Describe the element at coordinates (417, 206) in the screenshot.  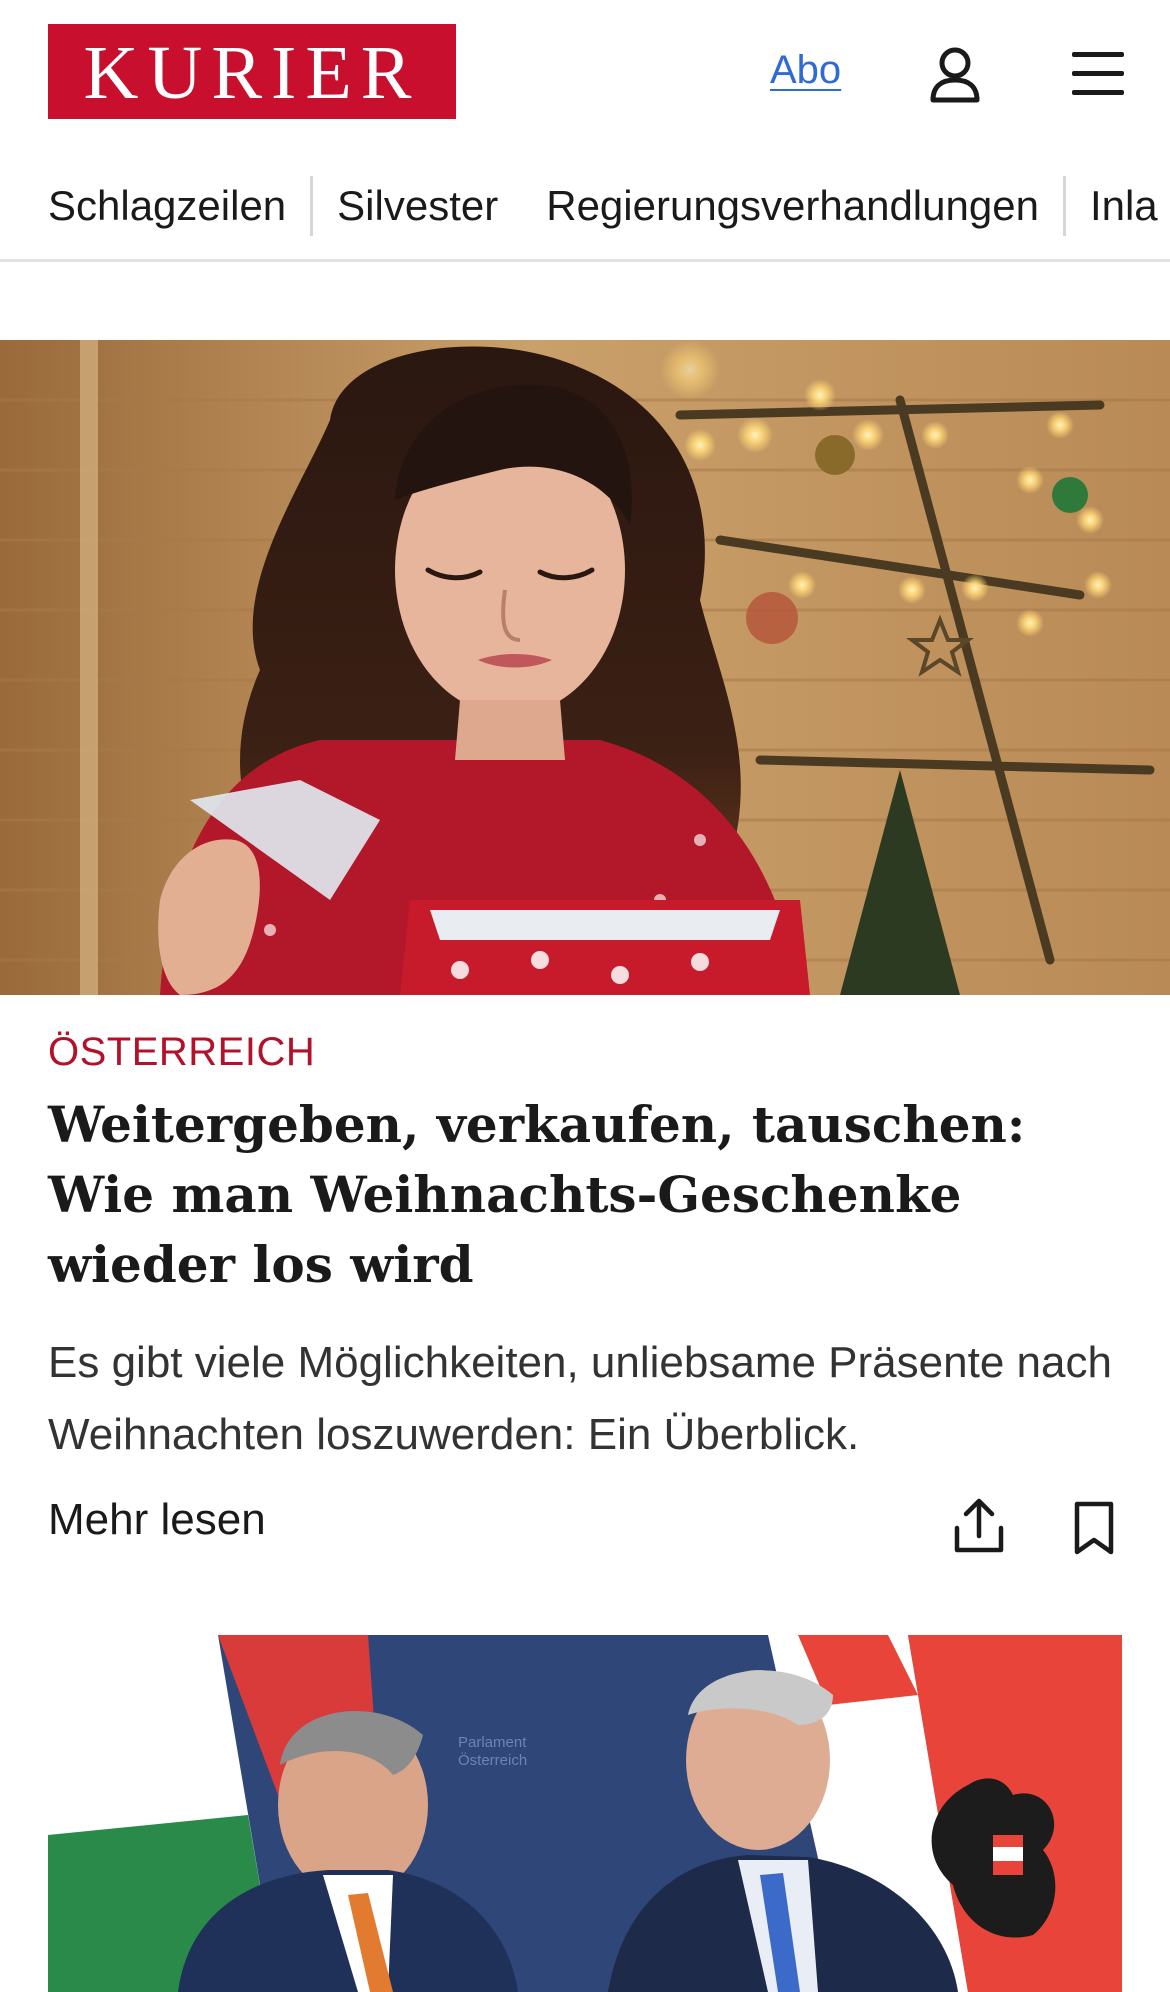
I see `nav-item-silvester: Silvester` at that location.